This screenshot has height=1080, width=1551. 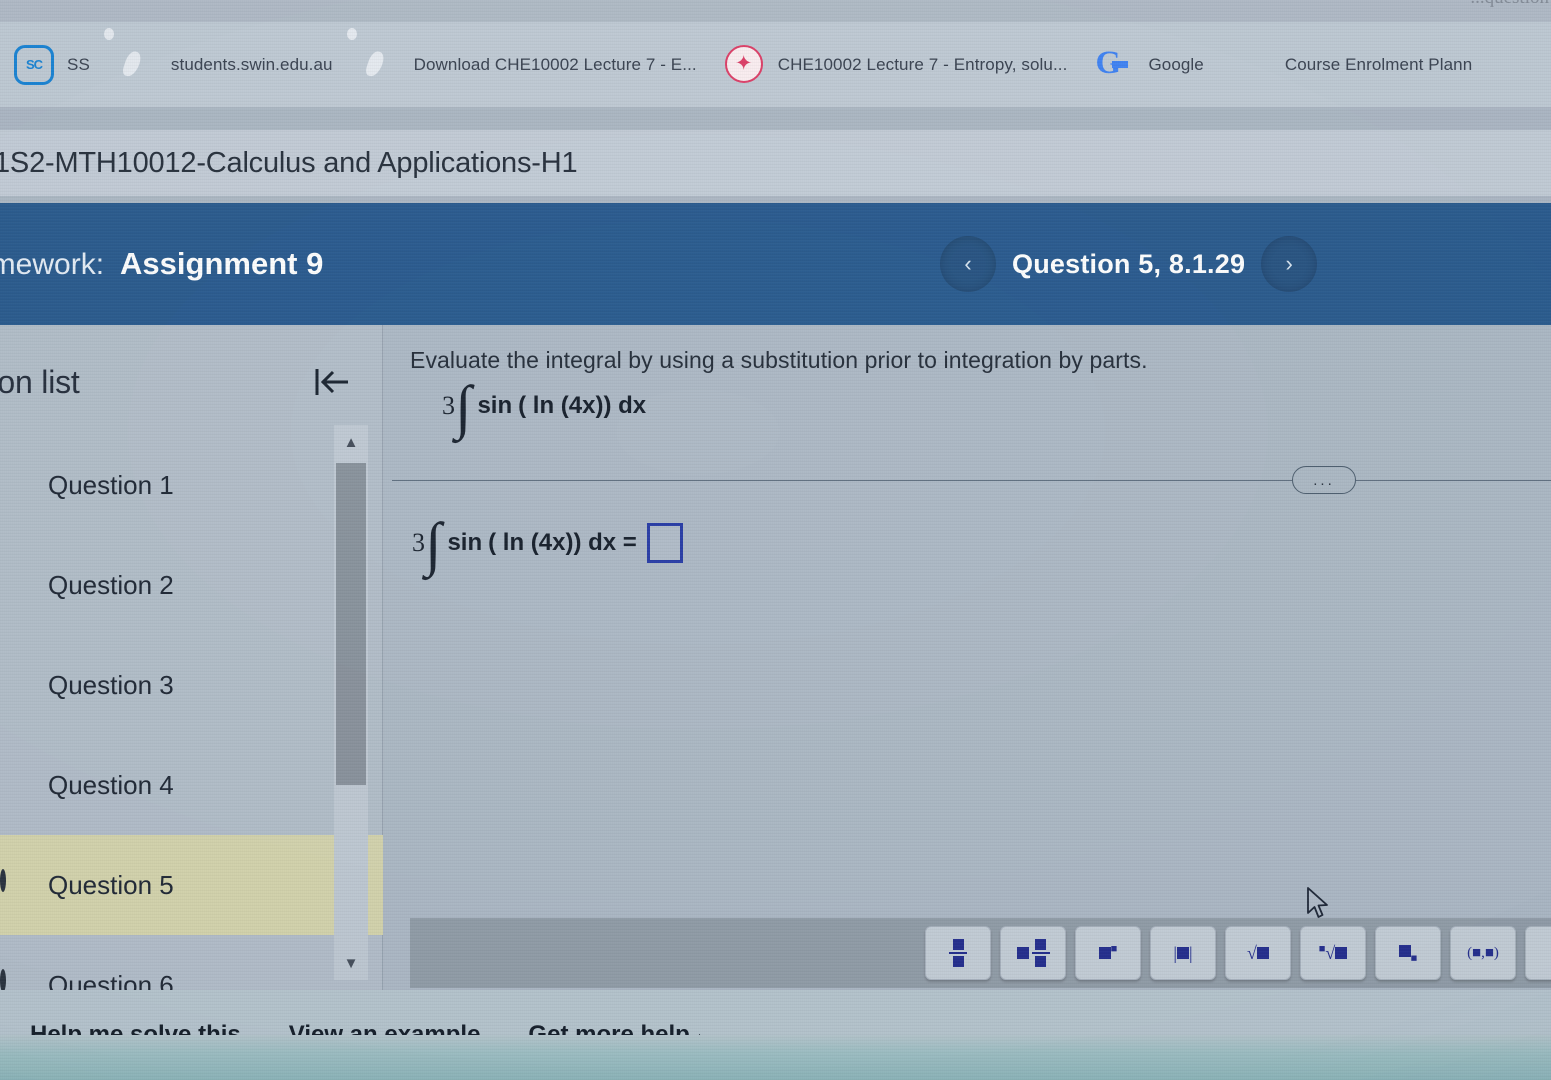 I want to click on mixed-number-button, so click(x=1033, y=953).